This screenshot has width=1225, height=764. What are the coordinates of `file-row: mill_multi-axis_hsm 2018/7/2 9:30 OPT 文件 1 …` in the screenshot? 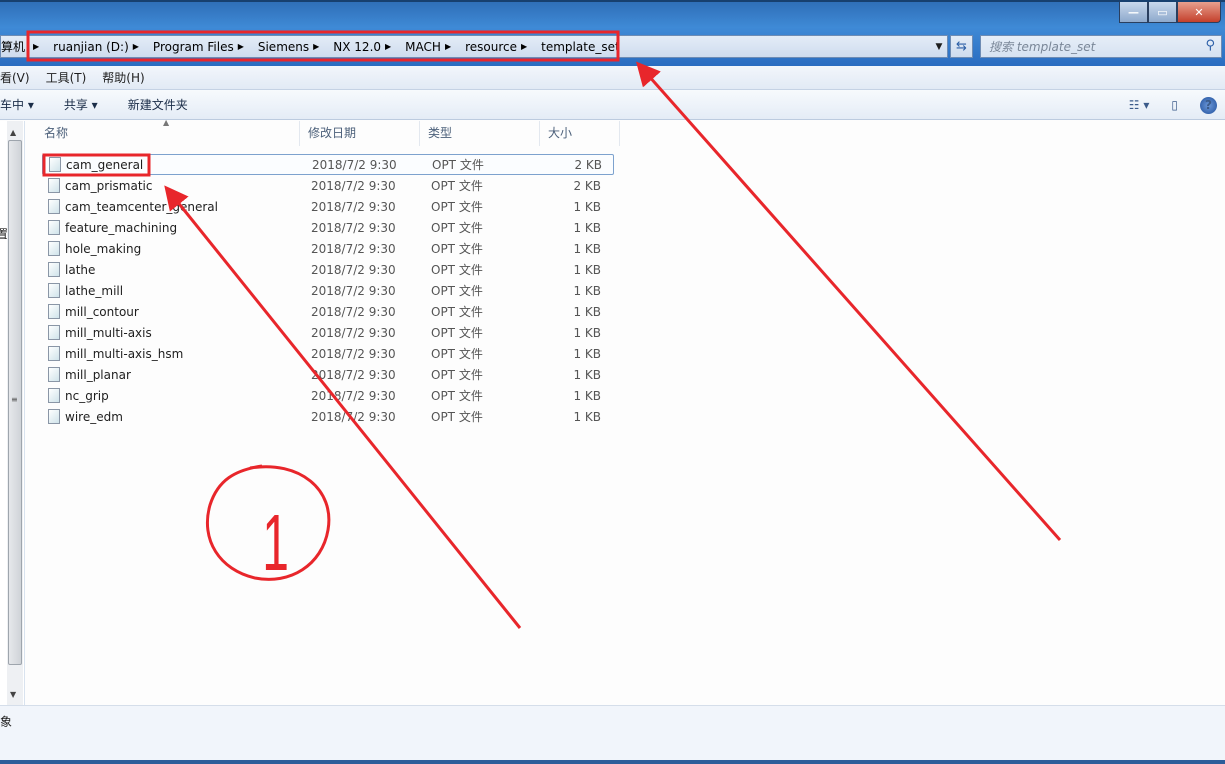 It's located at (328, 353).